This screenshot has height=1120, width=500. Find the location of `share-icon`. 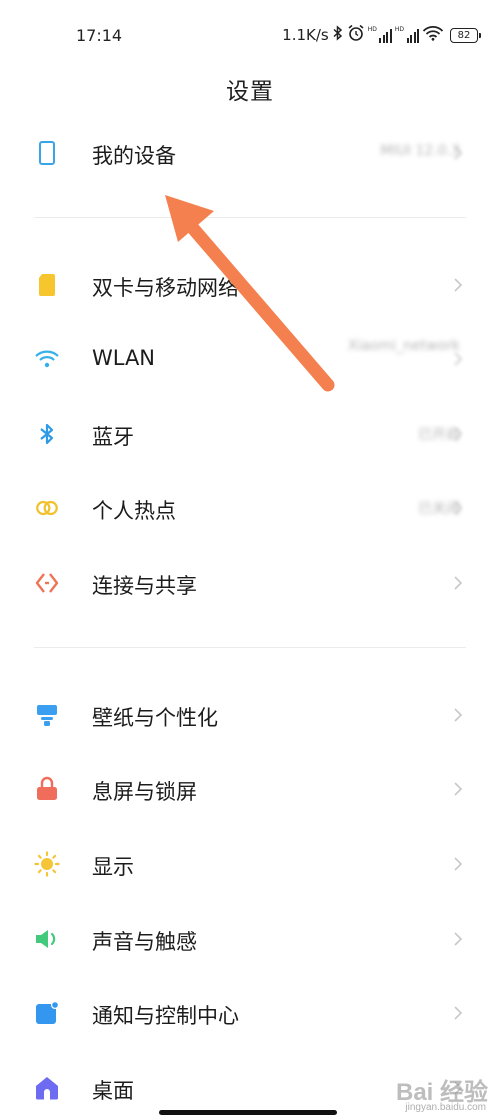

share-icon is located at coordinates (47, 583).